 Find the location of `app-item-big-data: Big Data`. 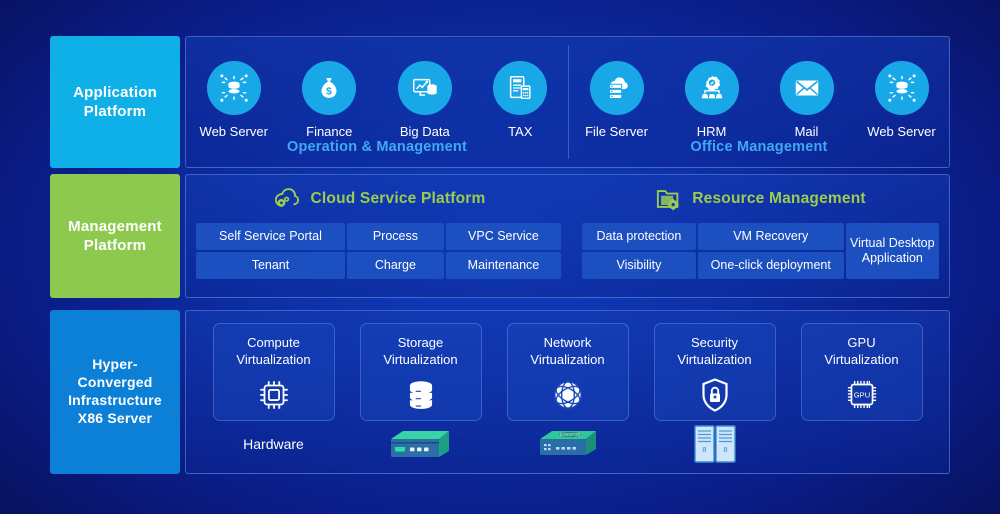

app-item-big-data: Big Data is located at coordinates (425, 100).